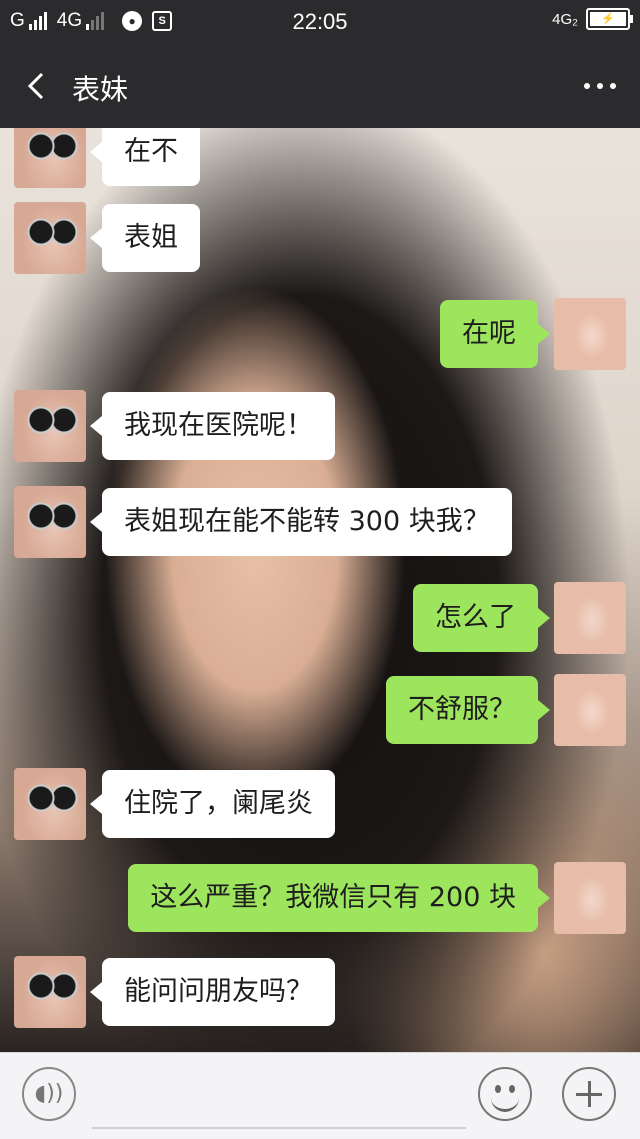 This screenshot has height=1139, width=640. I want to click on voice-icon: ◖)), so click(49, 1093).